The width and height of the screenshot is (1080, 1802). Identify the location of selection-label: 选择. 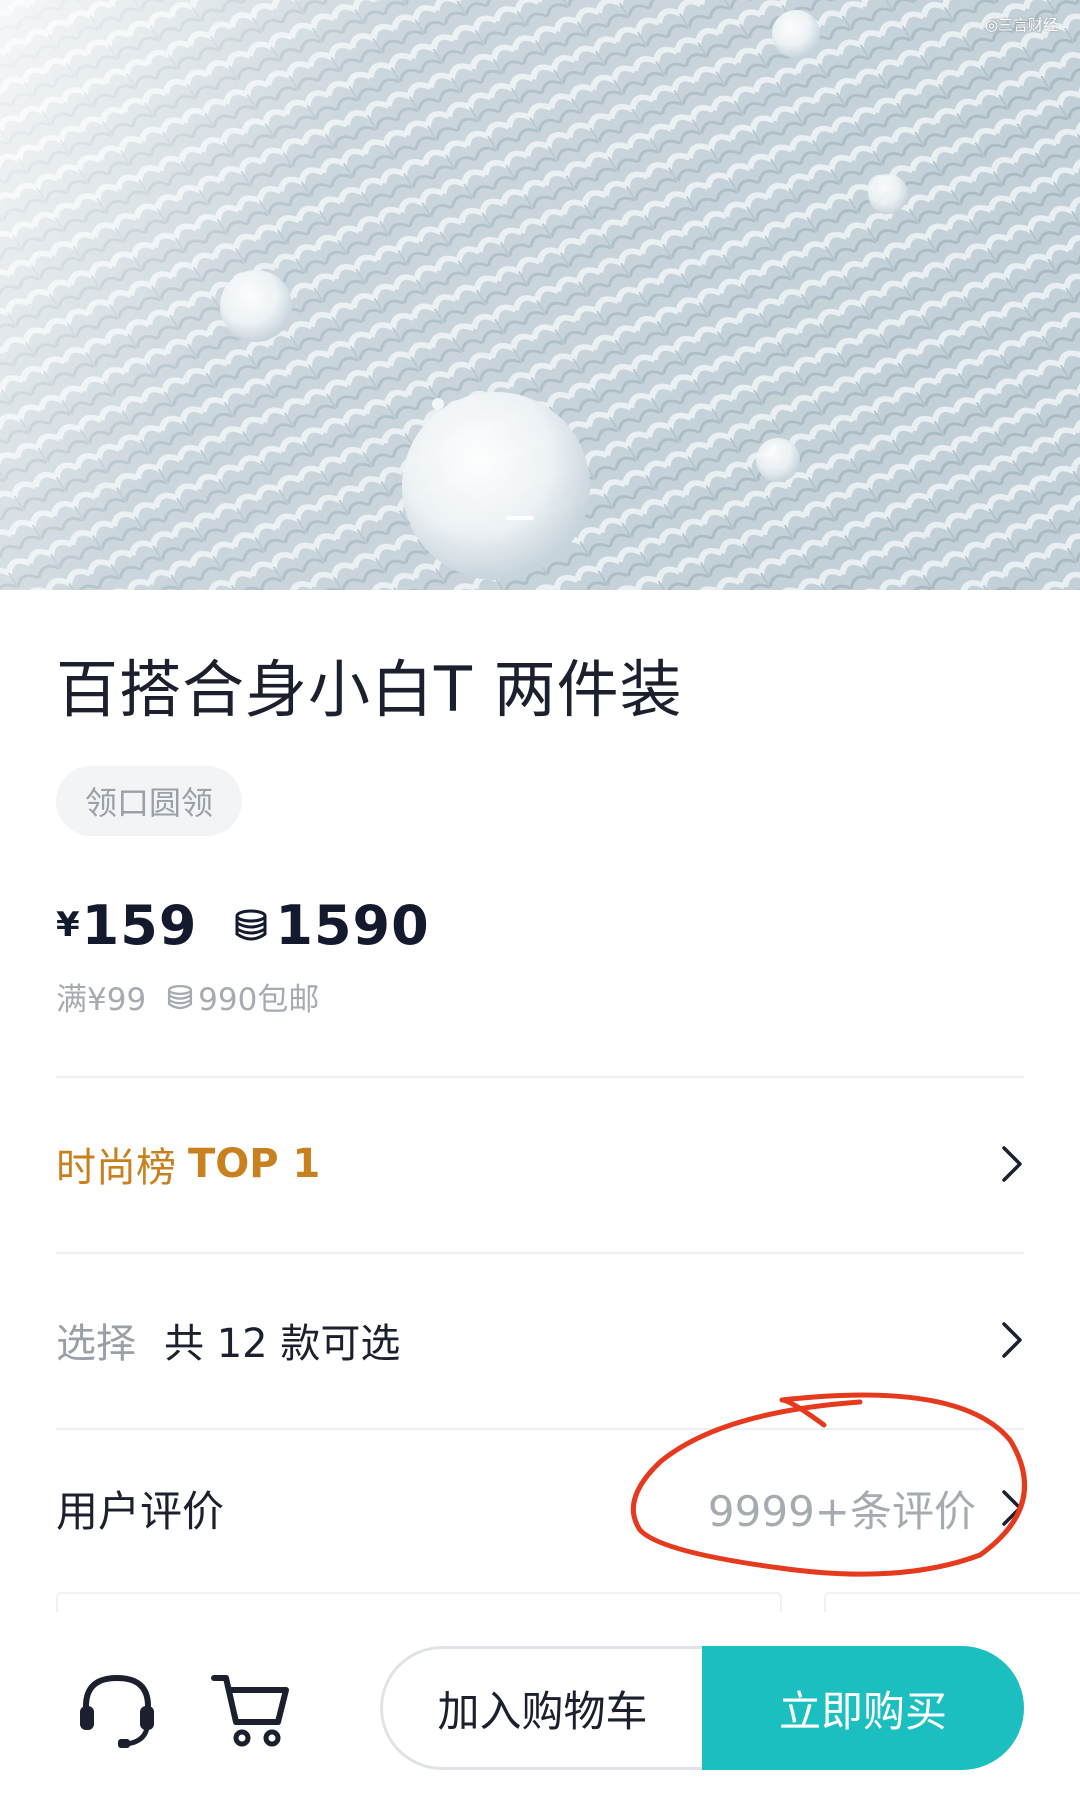
(96, 1344).